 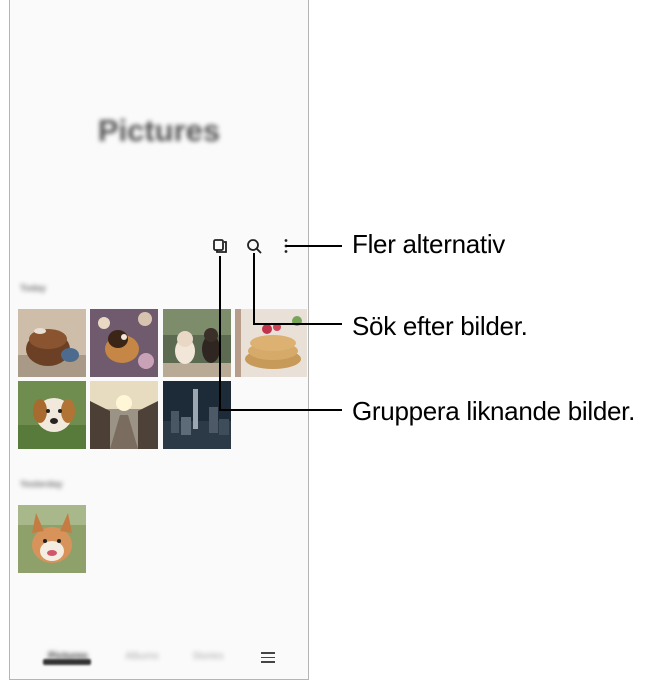 What do you see at coordinates (41, 484) in the screenshot?
I see `section-label-older: Yesterday` at bounding box center [41, 484].